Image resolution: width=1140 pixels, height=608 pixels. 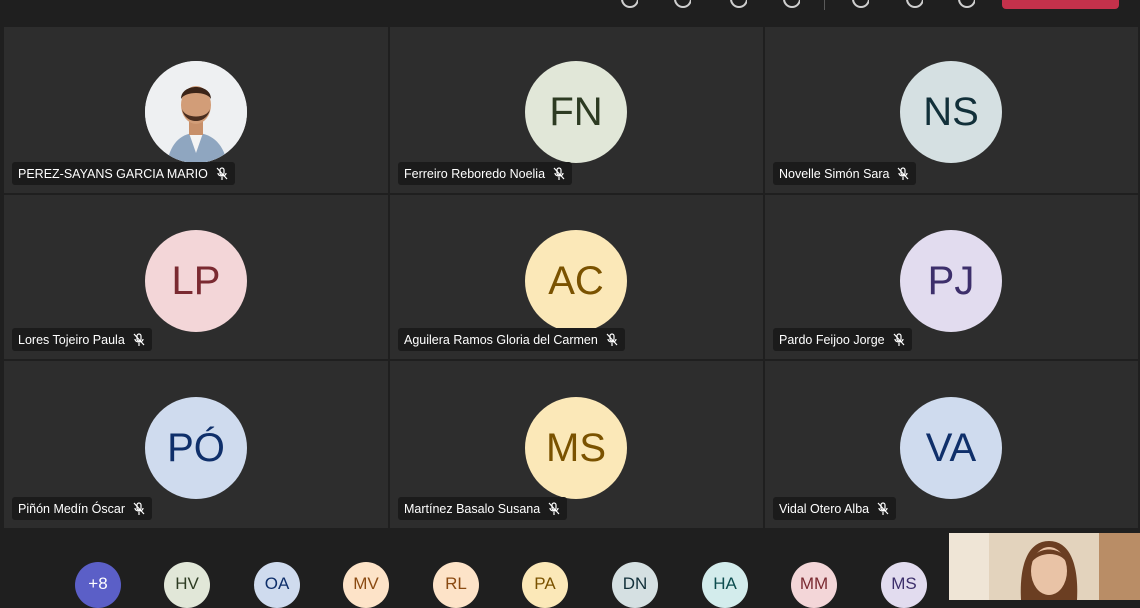 What do you see at coordinates (475, 173) in the screenshot?
I see `participant-name: Ferreiro Reboredo Noelia` at bounding box center [475, 173].